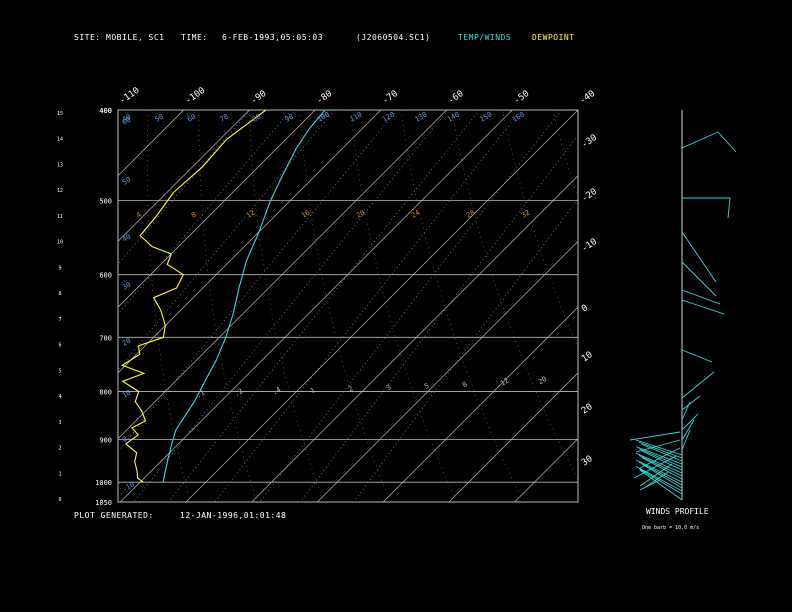  Describe the element at coordinates (313, 390) in the screenshot. I see `mixing-ratio-label: 1` at that location.